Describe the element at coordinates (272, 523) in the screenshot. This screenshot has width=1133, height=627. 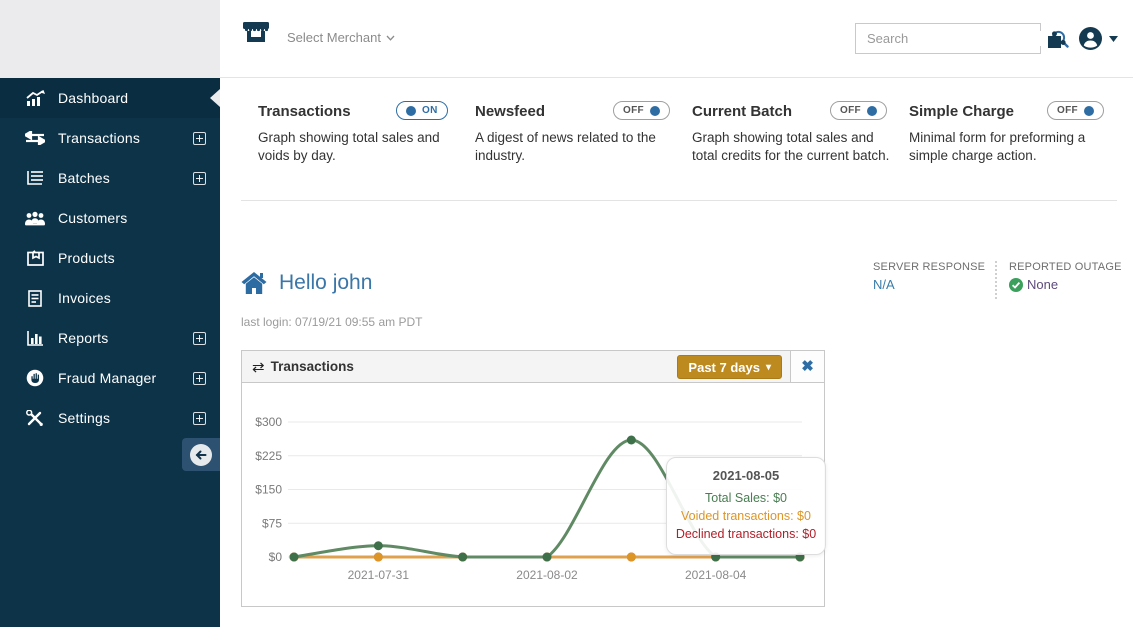
I see `svg-text: $75` at that location.